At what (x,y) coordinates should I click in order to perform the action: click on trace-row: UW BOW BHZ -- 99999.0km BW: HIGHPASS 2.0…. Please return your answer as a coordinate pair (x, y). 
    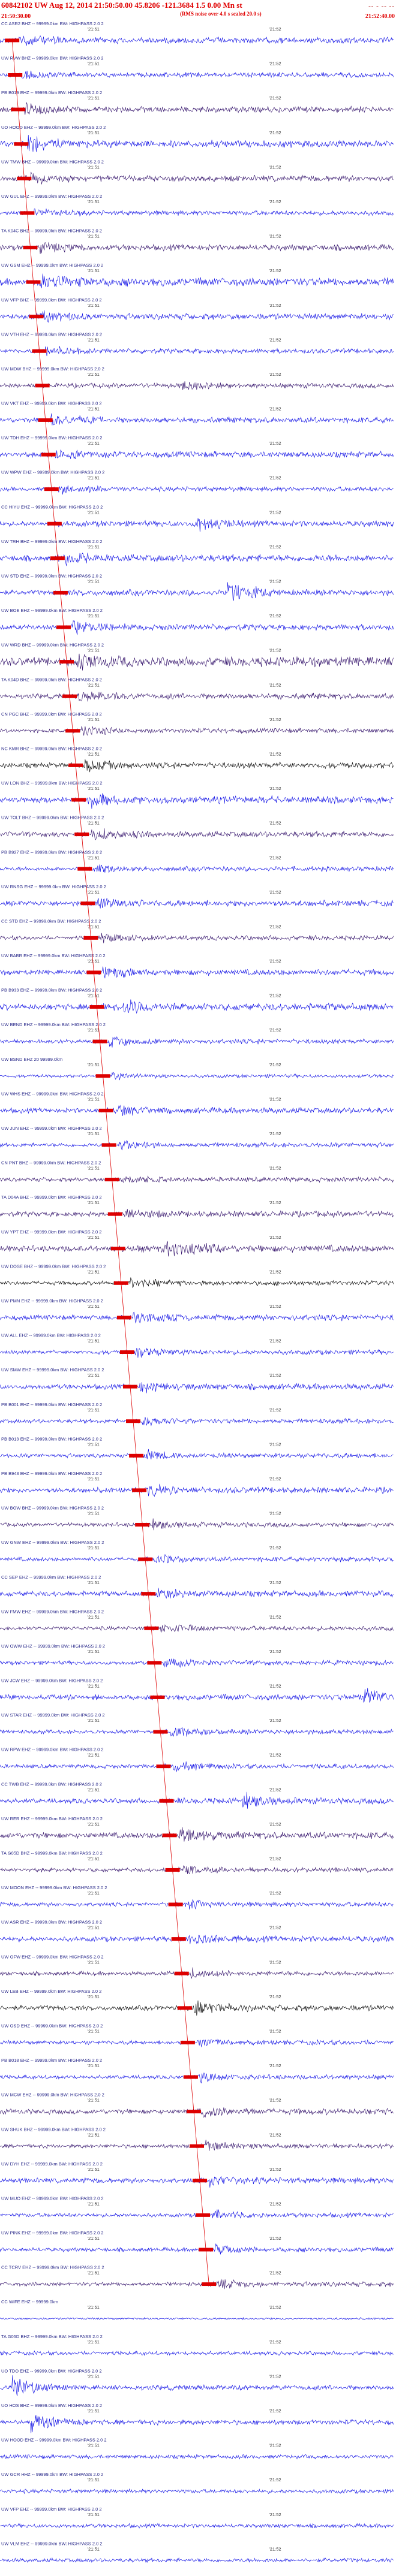
    Looking at the image, I should click on (197, 1518).